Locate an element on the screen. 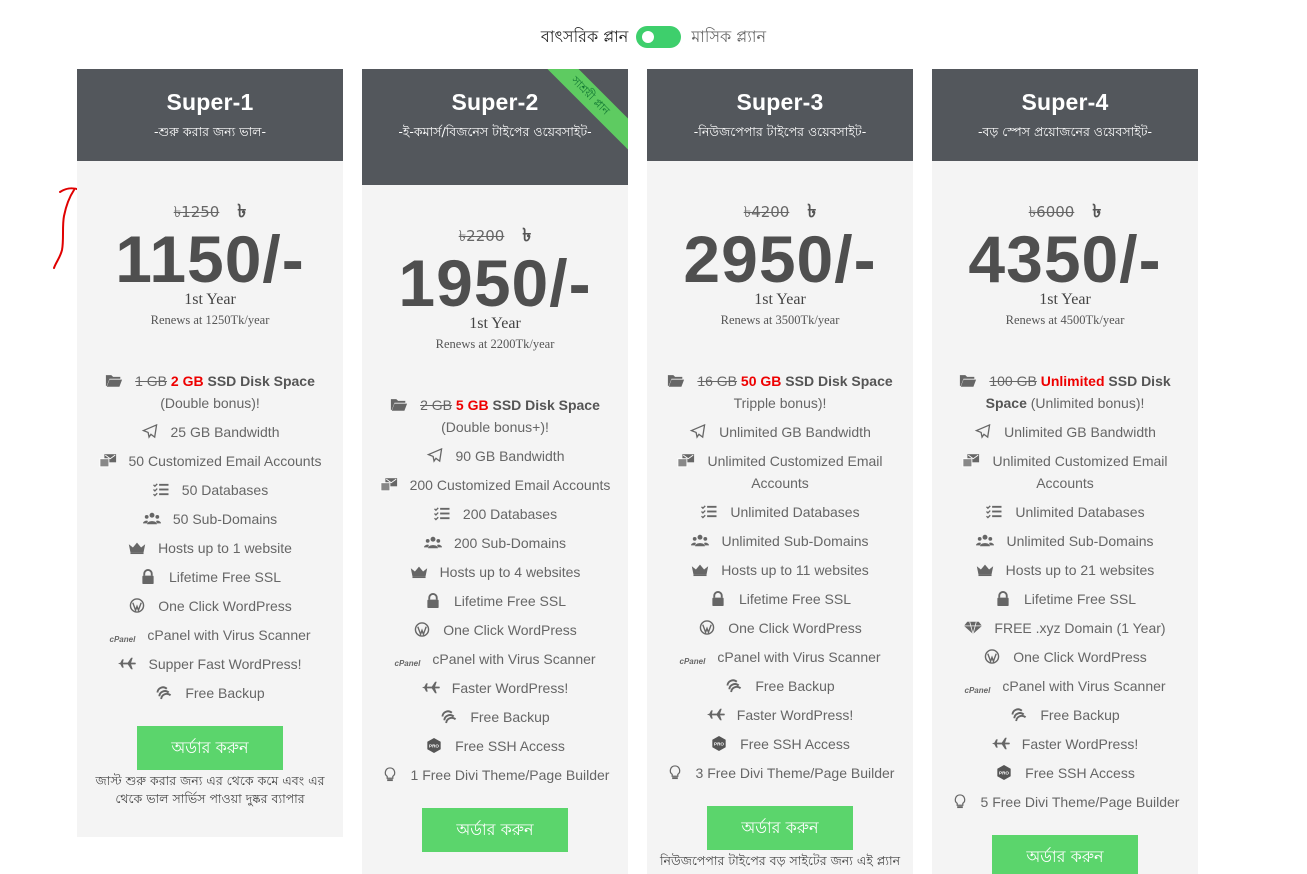 Image resolution: width=1307 pixels, height=874 pixels. lock-icon is located at coordinates (433, 600).